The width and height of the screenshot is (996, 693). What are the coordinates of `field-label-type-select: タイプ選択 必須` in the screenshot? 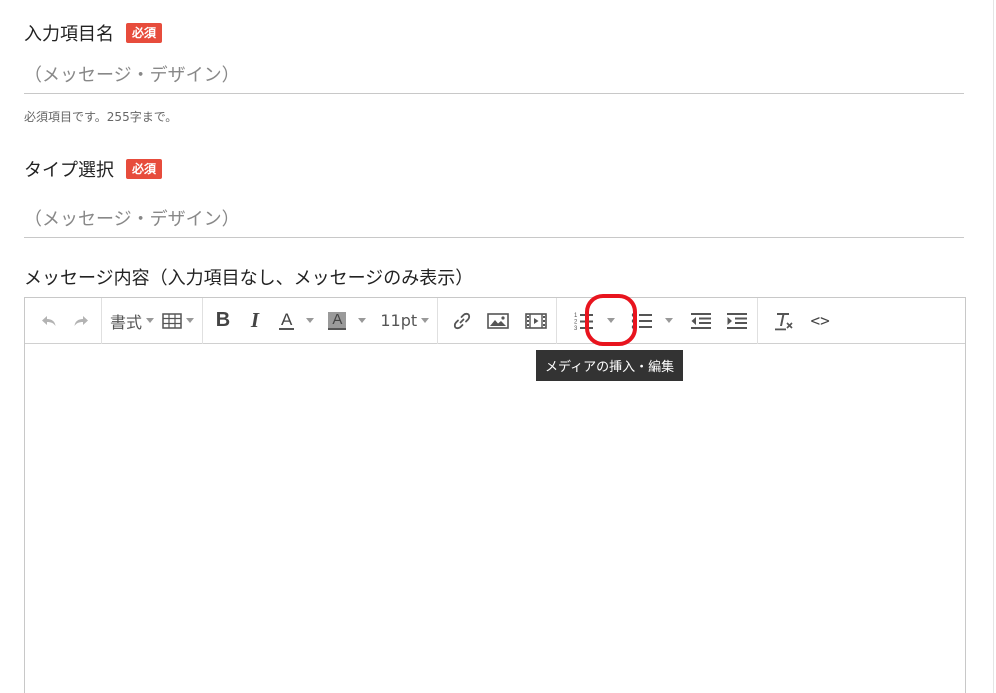 It's located at (93, 169).